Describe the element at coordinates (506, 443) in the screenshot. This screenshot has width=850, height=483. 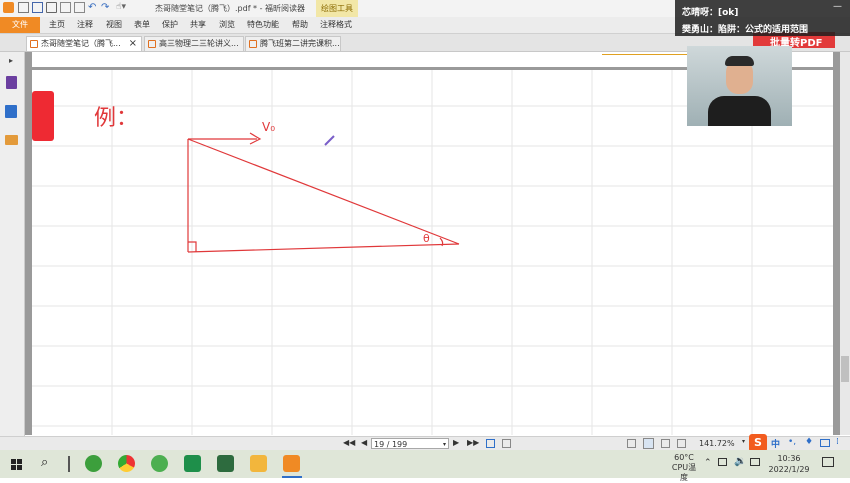
I see `fit-page-icon` at that location.